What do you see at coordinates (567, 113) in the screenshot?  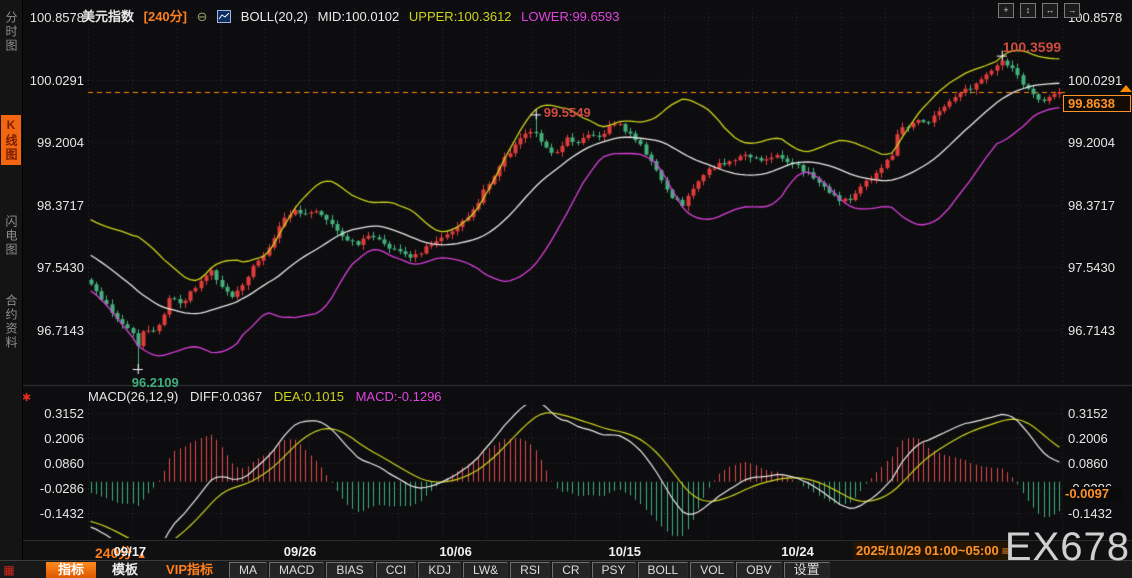 I see `annotation-swing-high: 99.5549` at bounding box center [567, 113].